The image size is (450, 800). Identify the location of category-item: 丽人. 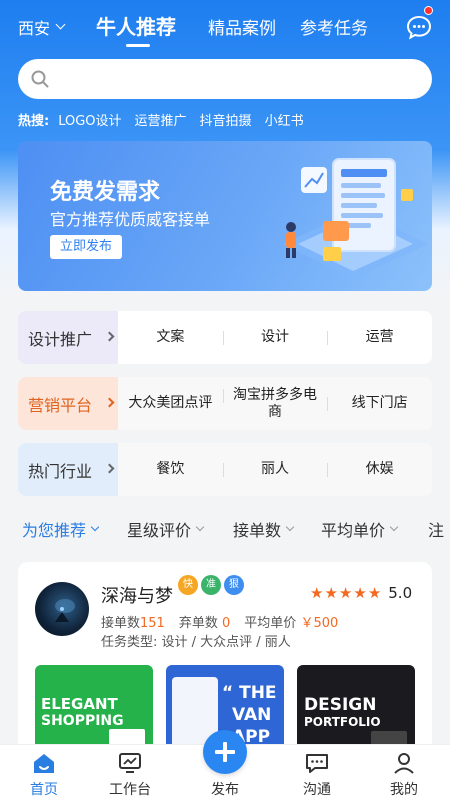
(275, 469).